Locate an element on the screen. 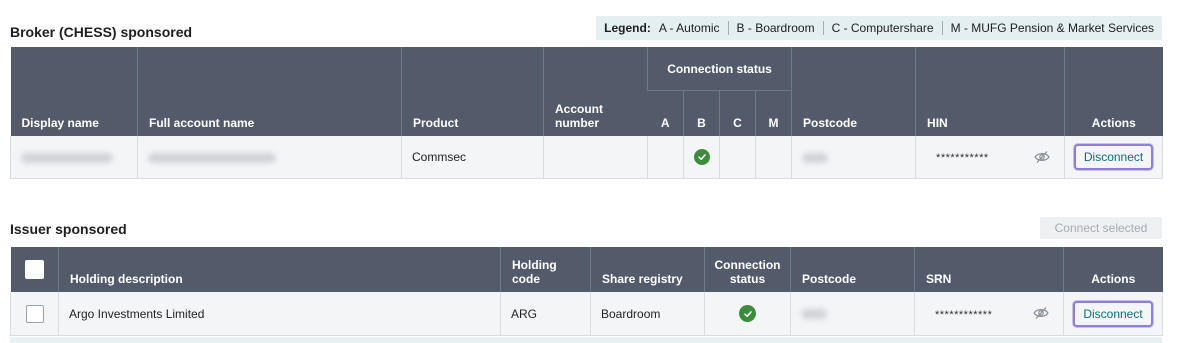  broker-section-title: Broker (CHESS) sponsored is located at coordinates (101, 32).